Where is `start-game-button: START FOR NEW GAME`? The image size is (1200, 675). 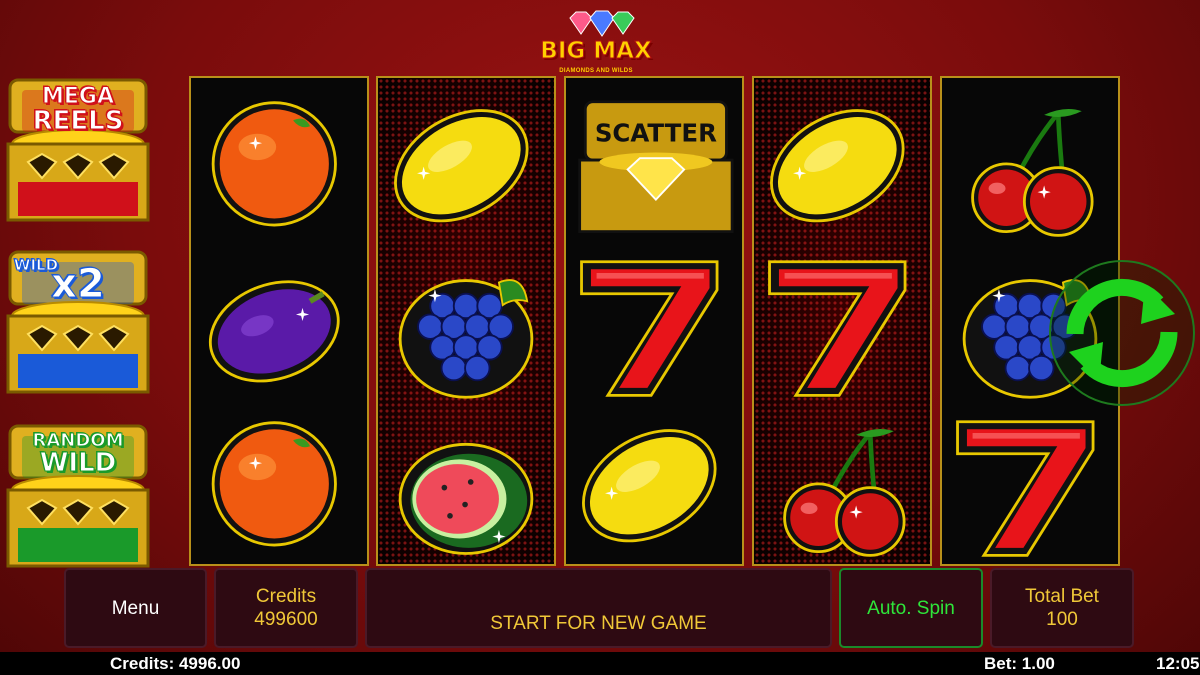 start-game-button: START FOR NEW GAME is located at coordinates (598, 608).